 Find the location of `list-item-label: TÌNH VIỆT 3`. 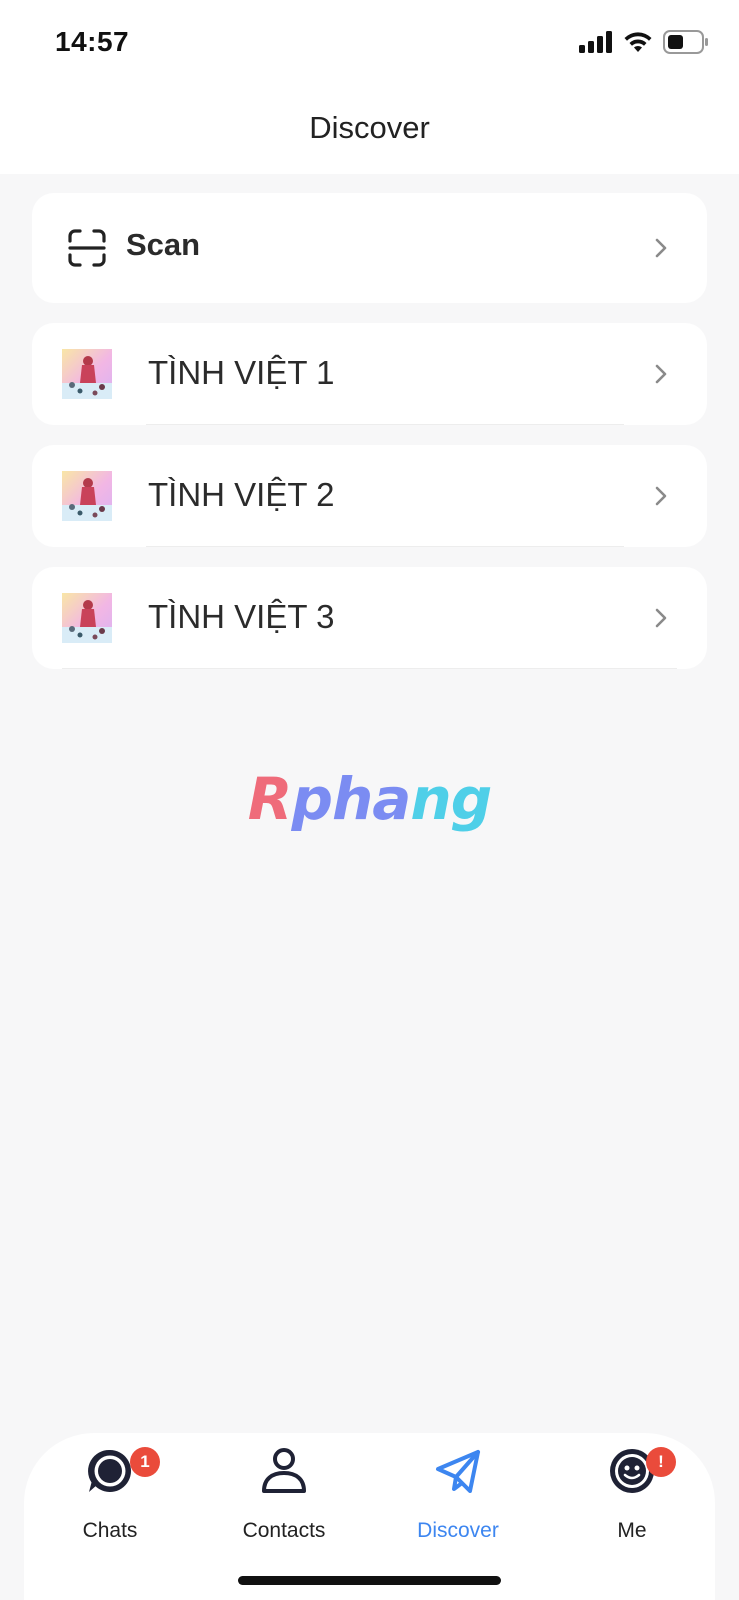

list-item-label: TÌNH VIỆT 3 is located at coordinates (241, 616).